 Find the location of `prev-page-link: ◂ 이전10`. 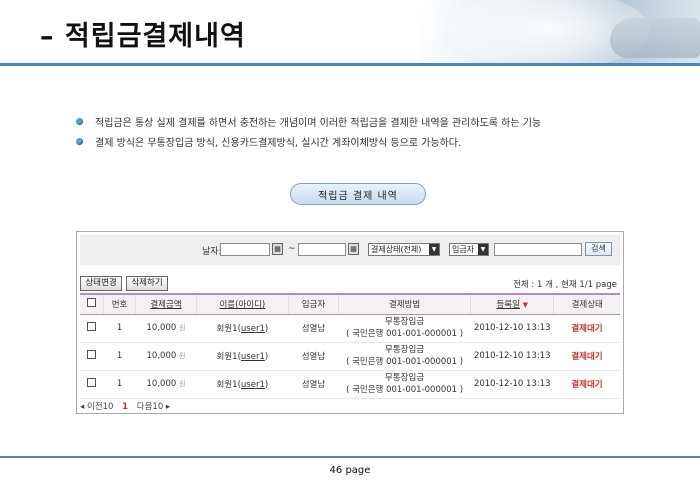

prev-page-link: ◂ 이전10 is located at coordinates (96, 407).